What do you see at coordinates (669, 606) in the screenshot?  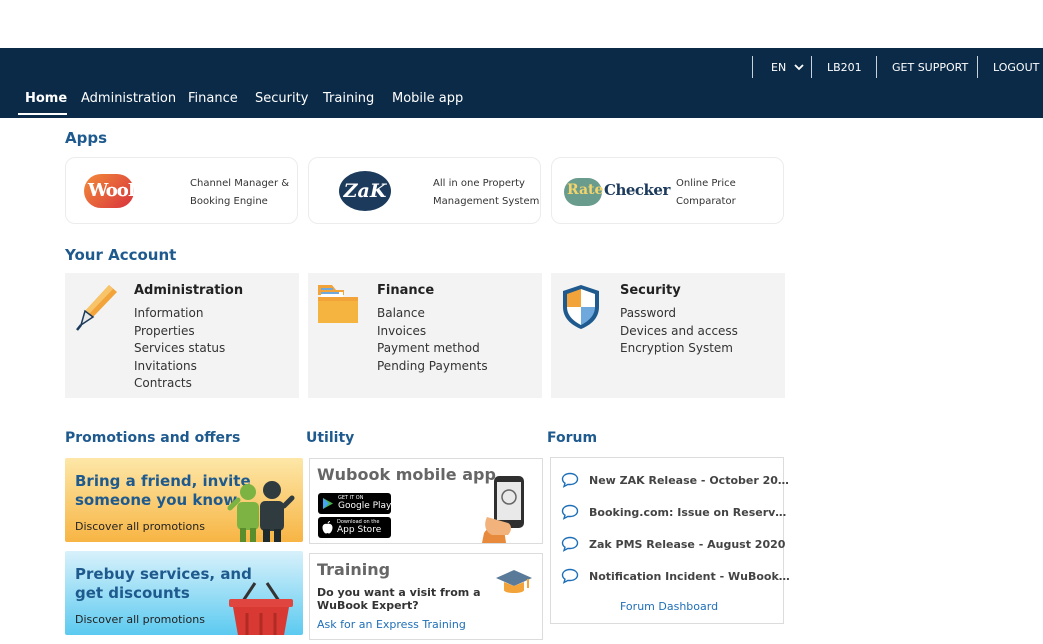 I see `forum-dashboard-link: Forum Dashboard` at bounding box center [669, 606].